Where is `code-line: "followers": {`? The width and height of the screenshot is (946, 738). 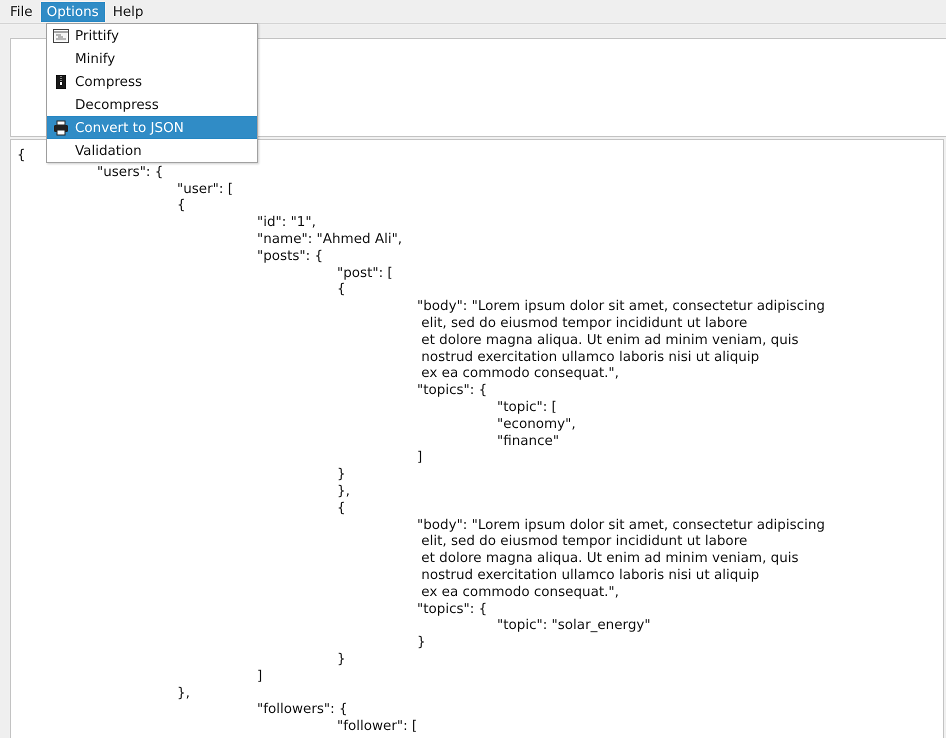
code-line: "followers": { is located at coordinates (302, 709).